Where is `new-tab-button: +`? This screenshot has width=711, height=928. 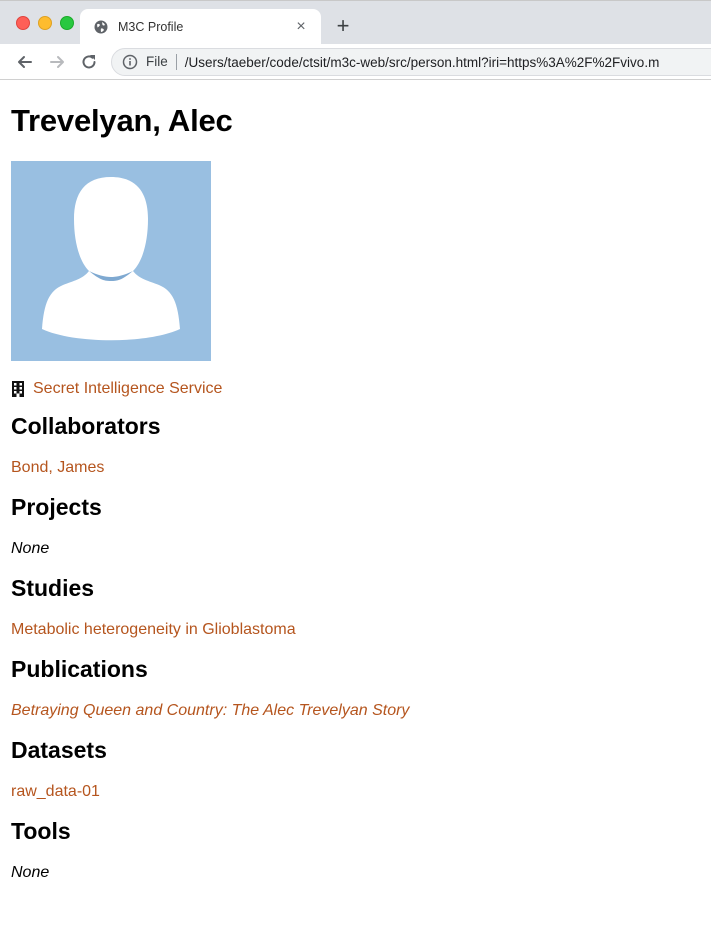 new-tab-button: + is located at coordinates (343, 26).